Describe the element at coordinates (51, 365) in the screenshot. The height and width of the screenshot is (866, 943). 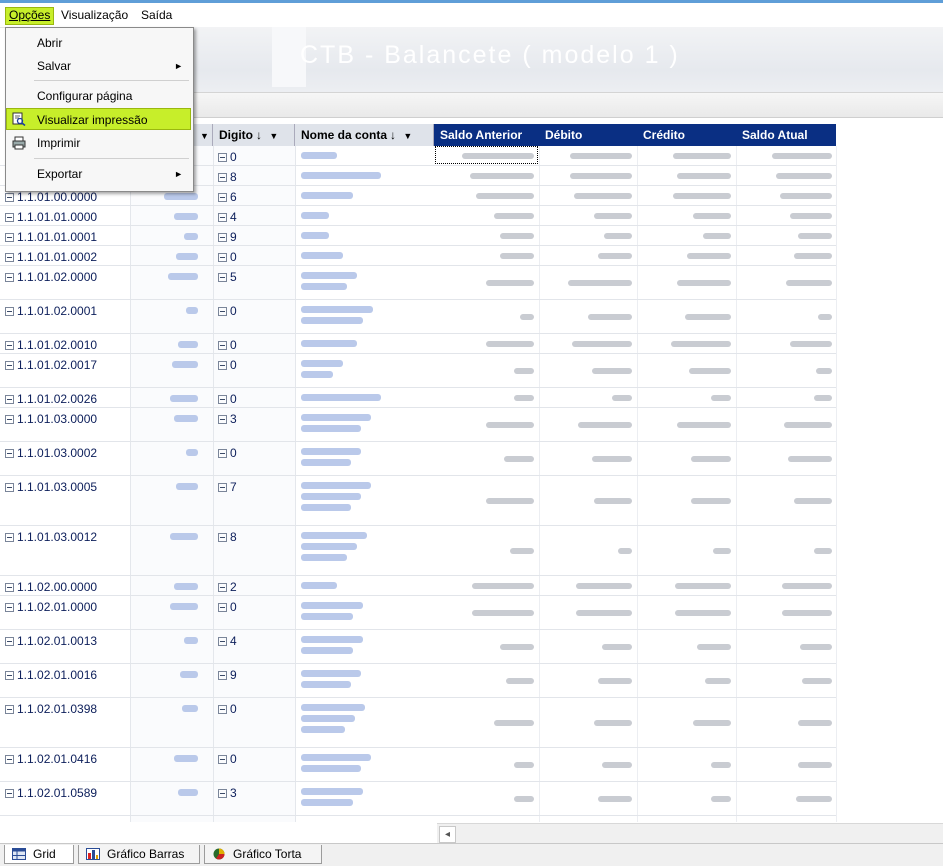
I see `cell-conta: 1.1.01.02.0017` at that location.